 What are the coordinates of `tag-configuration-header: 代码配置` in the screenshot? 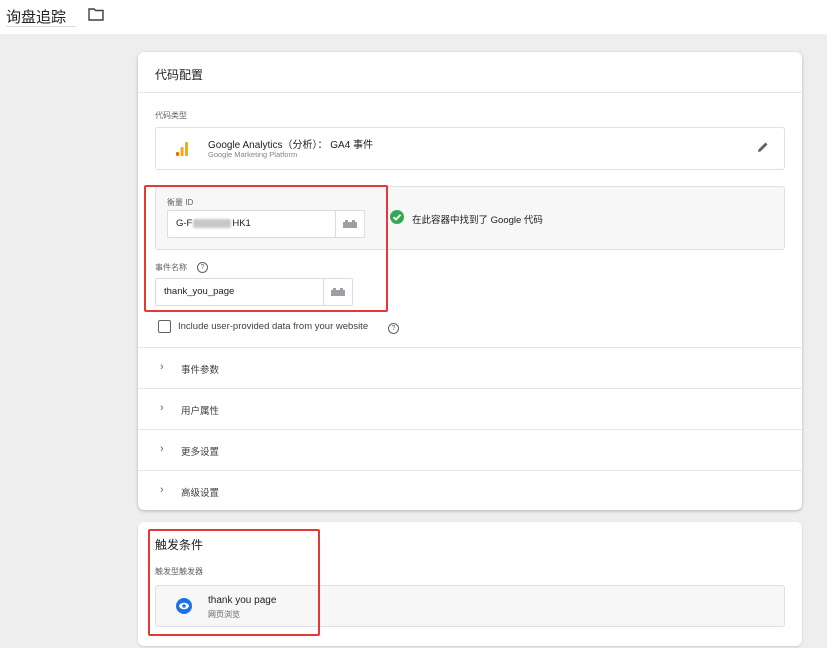 It's located at (470, 72).